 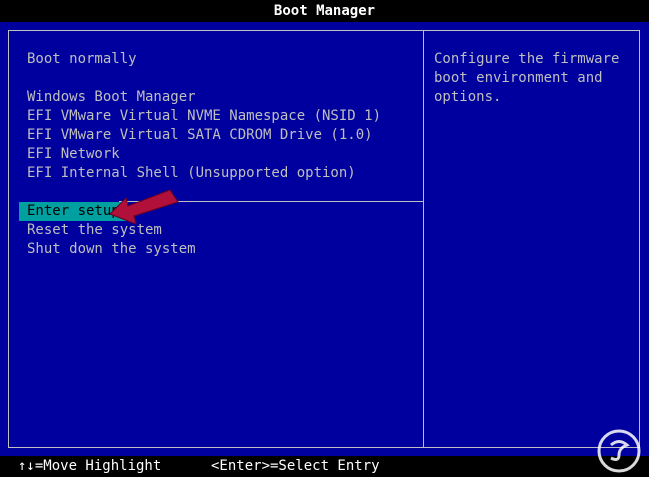 What do you see at coordinates (90, 466) in the screenshot?
I see `move-highlight-hint: ↑↓=Move Highlight` at bounding box center [90, 466].